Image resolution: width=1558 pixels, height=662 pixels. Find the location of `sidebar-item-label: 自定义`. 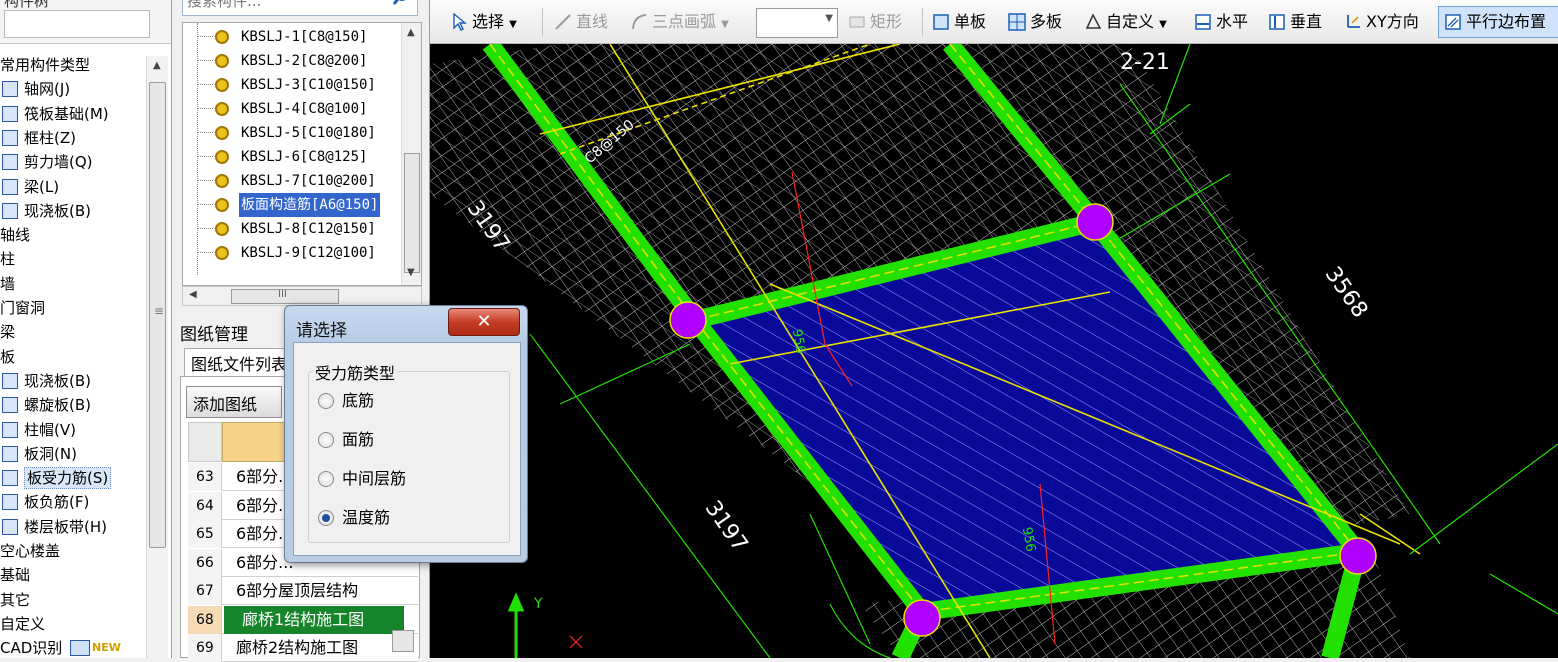

sidebar-item-label: 自定义 is located at coordinates (23, 623).